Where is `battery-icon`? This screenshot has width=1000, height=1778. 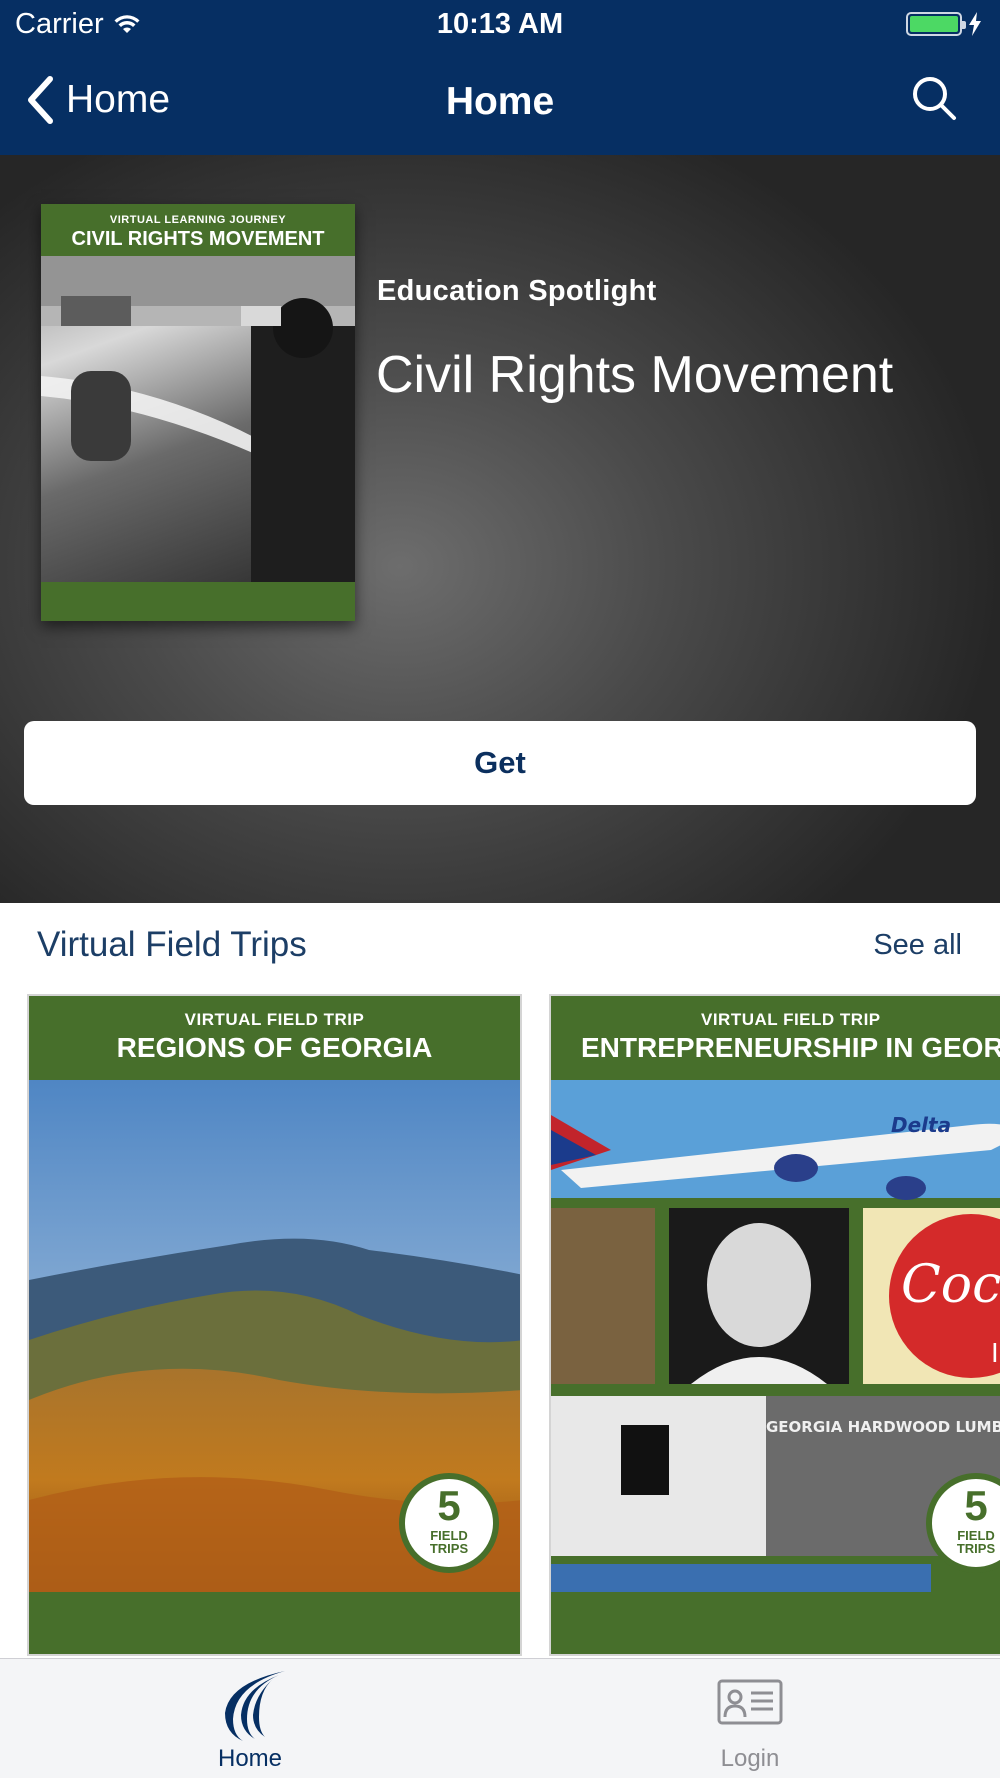 battery-icon is located at coordinates (944, 24).